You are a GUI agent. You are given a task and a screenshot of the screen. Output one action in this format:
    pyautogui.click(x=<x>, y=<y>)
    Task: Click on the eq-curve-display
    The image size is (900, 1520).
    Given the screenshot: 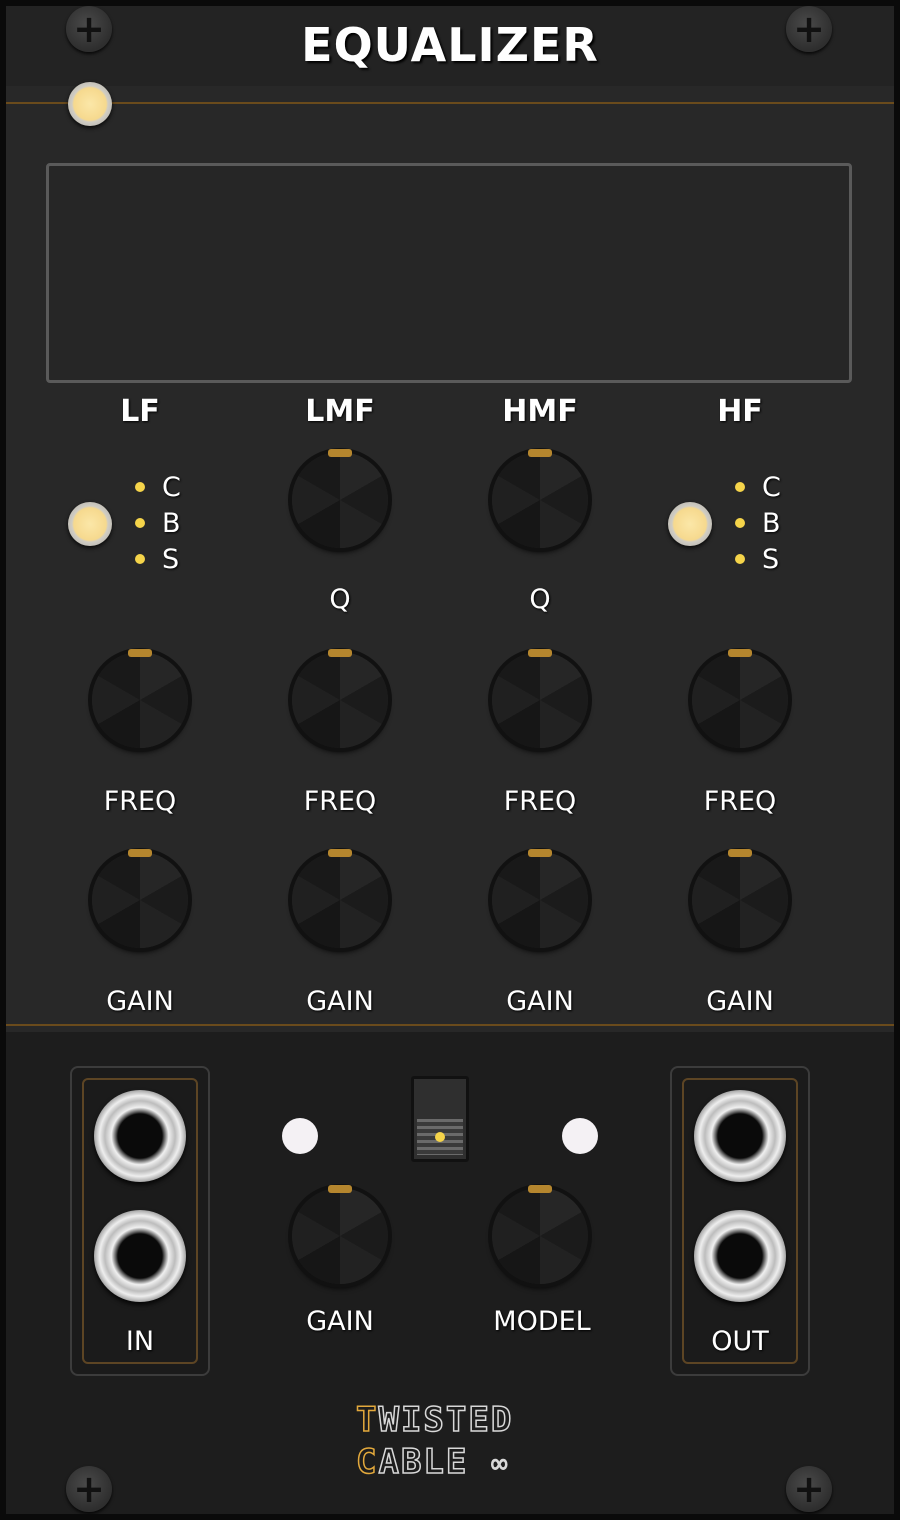 What is the action you would take?
    pyautogui.click(x=449, y=273)
    